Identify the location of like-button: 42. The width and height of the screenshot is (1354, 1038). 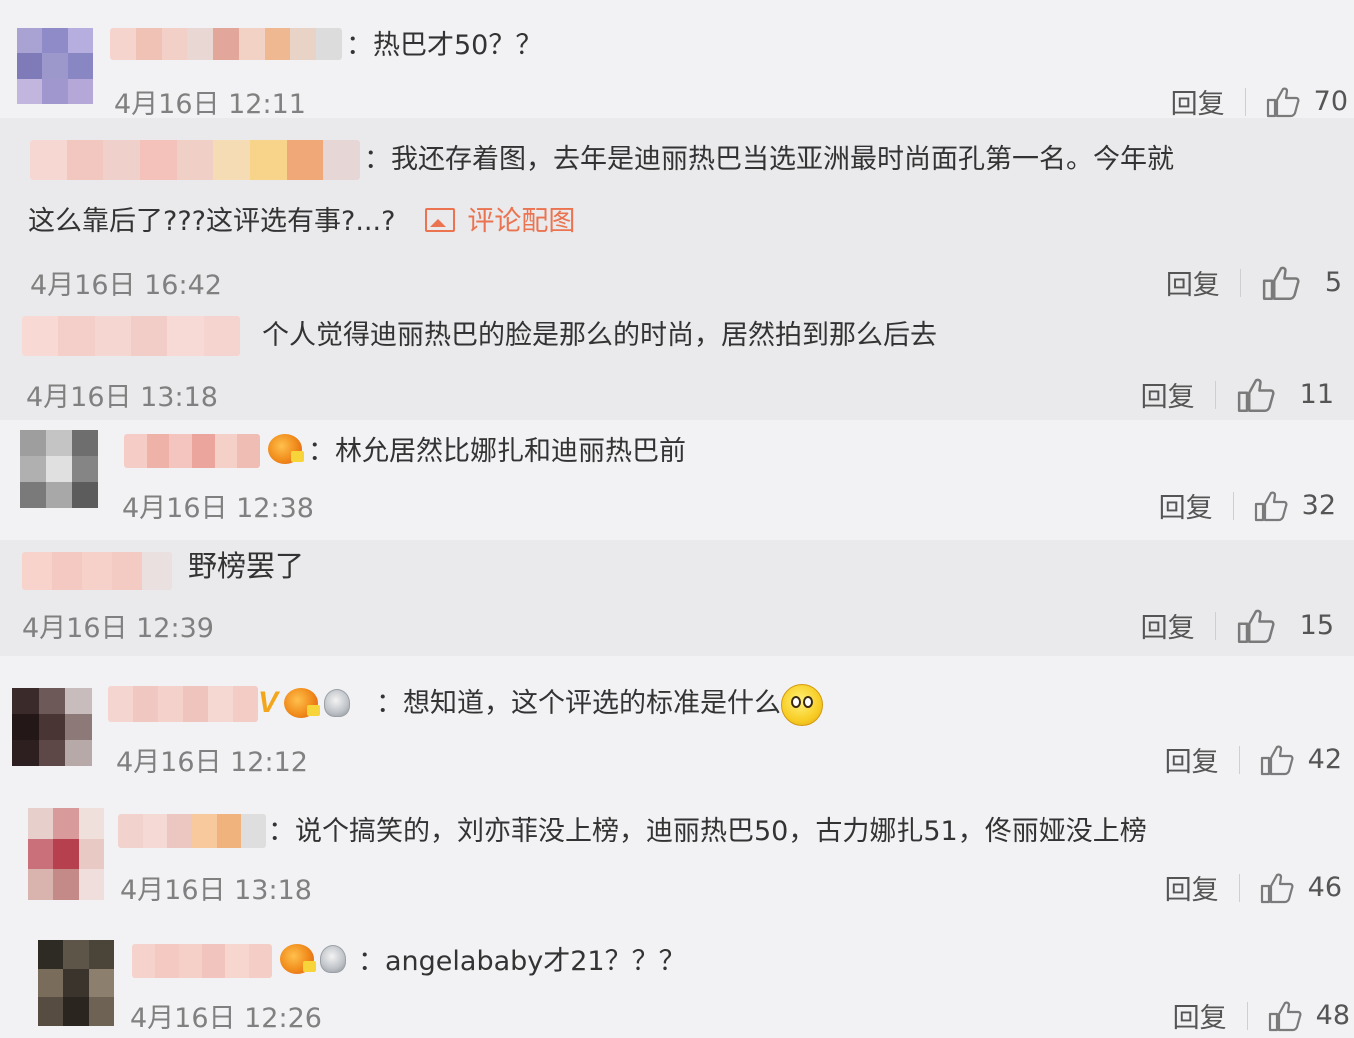
(1301, 760).